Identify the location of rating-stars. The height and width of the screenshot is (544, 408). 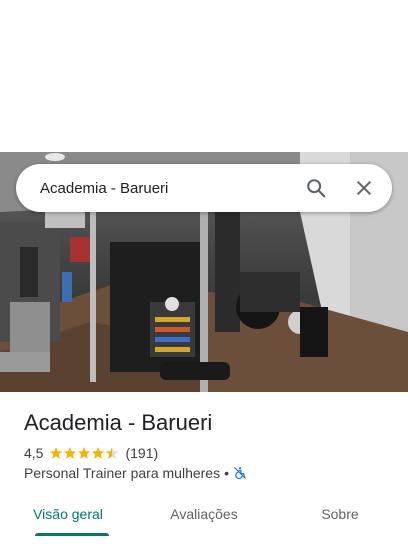
(84, 453).